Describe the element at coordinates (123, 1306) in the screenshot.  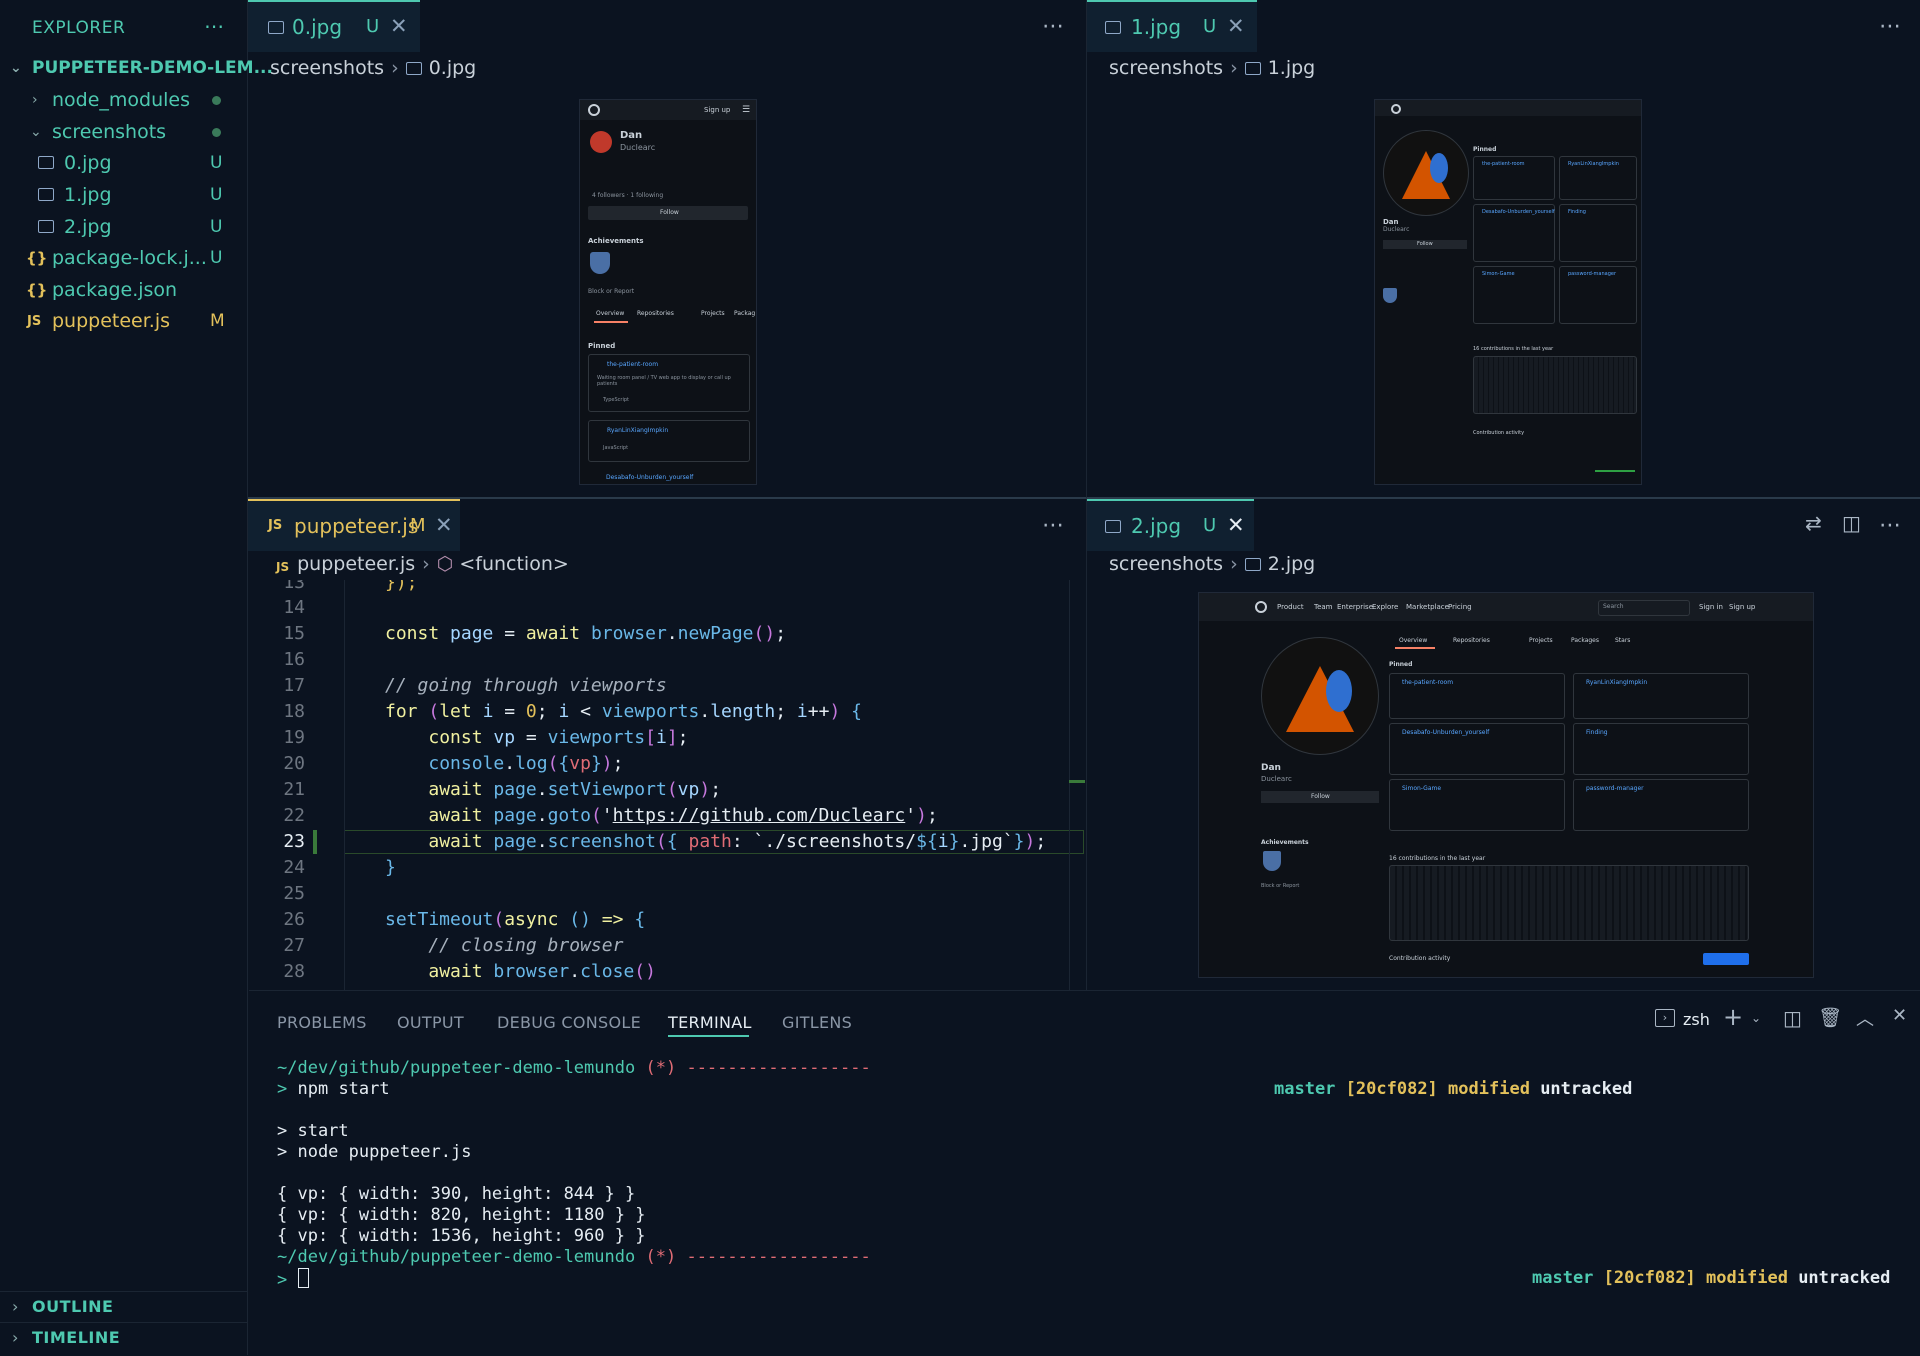
I see `outline-section: › OUTLINE` at that location.